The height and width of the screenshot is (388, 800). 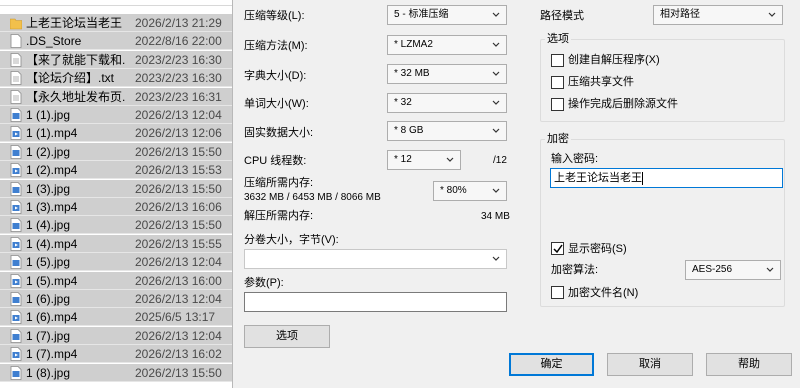 What do you see at coordinates (557, 248) in the screenshot?
I see `show-password-checkbox` at bounding box center [557, 248].